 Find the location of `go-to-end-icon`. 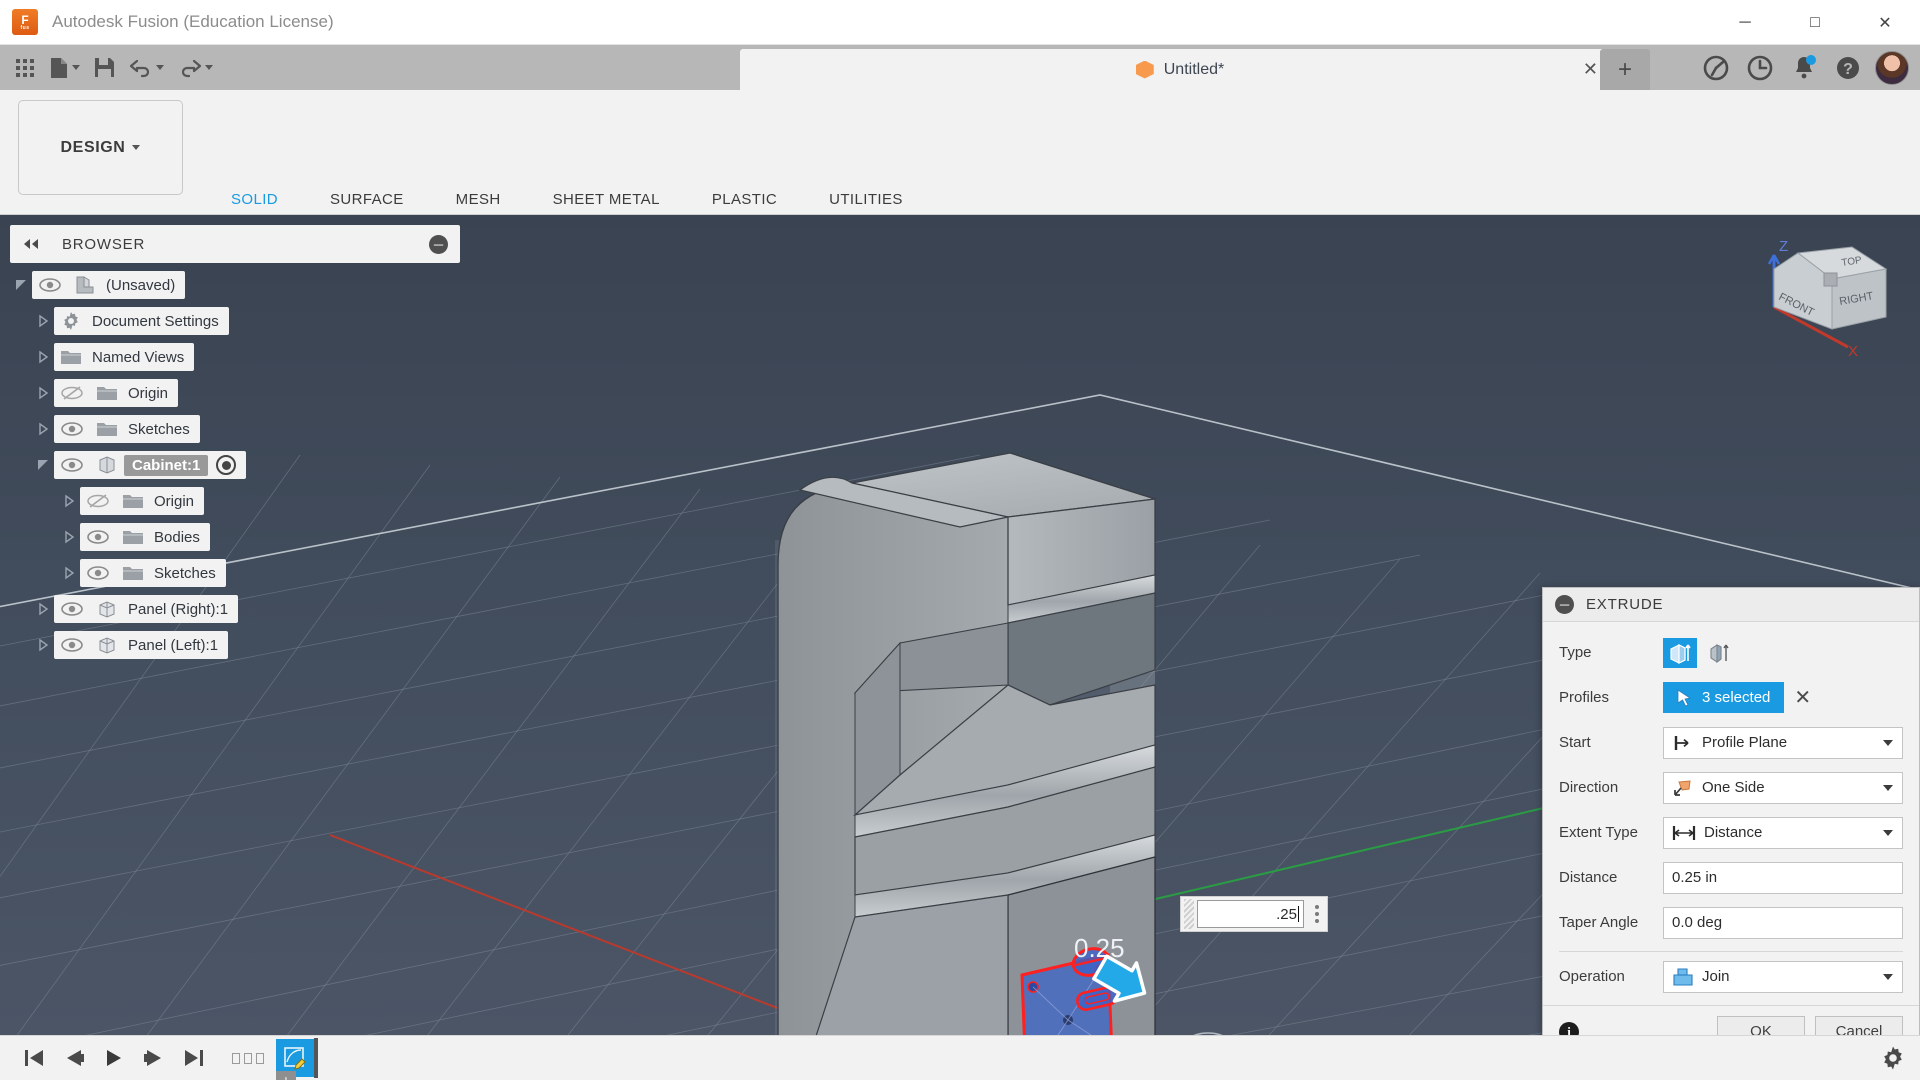

go-to-end-icon is located at coordinates (194, 1058).